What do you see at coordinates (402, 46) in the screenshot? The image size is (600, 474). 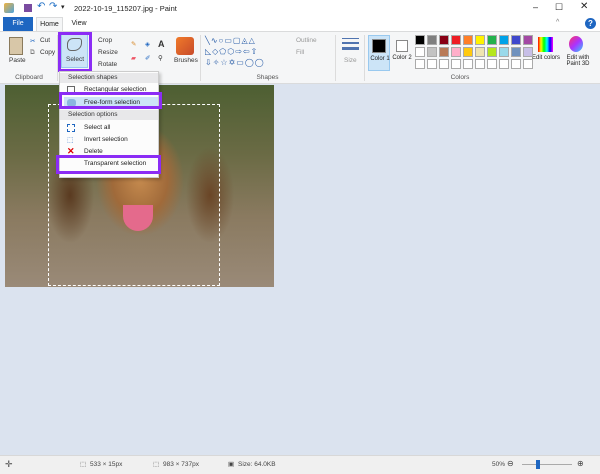 I see `color2-swatch` at bounding box center [402, 46].